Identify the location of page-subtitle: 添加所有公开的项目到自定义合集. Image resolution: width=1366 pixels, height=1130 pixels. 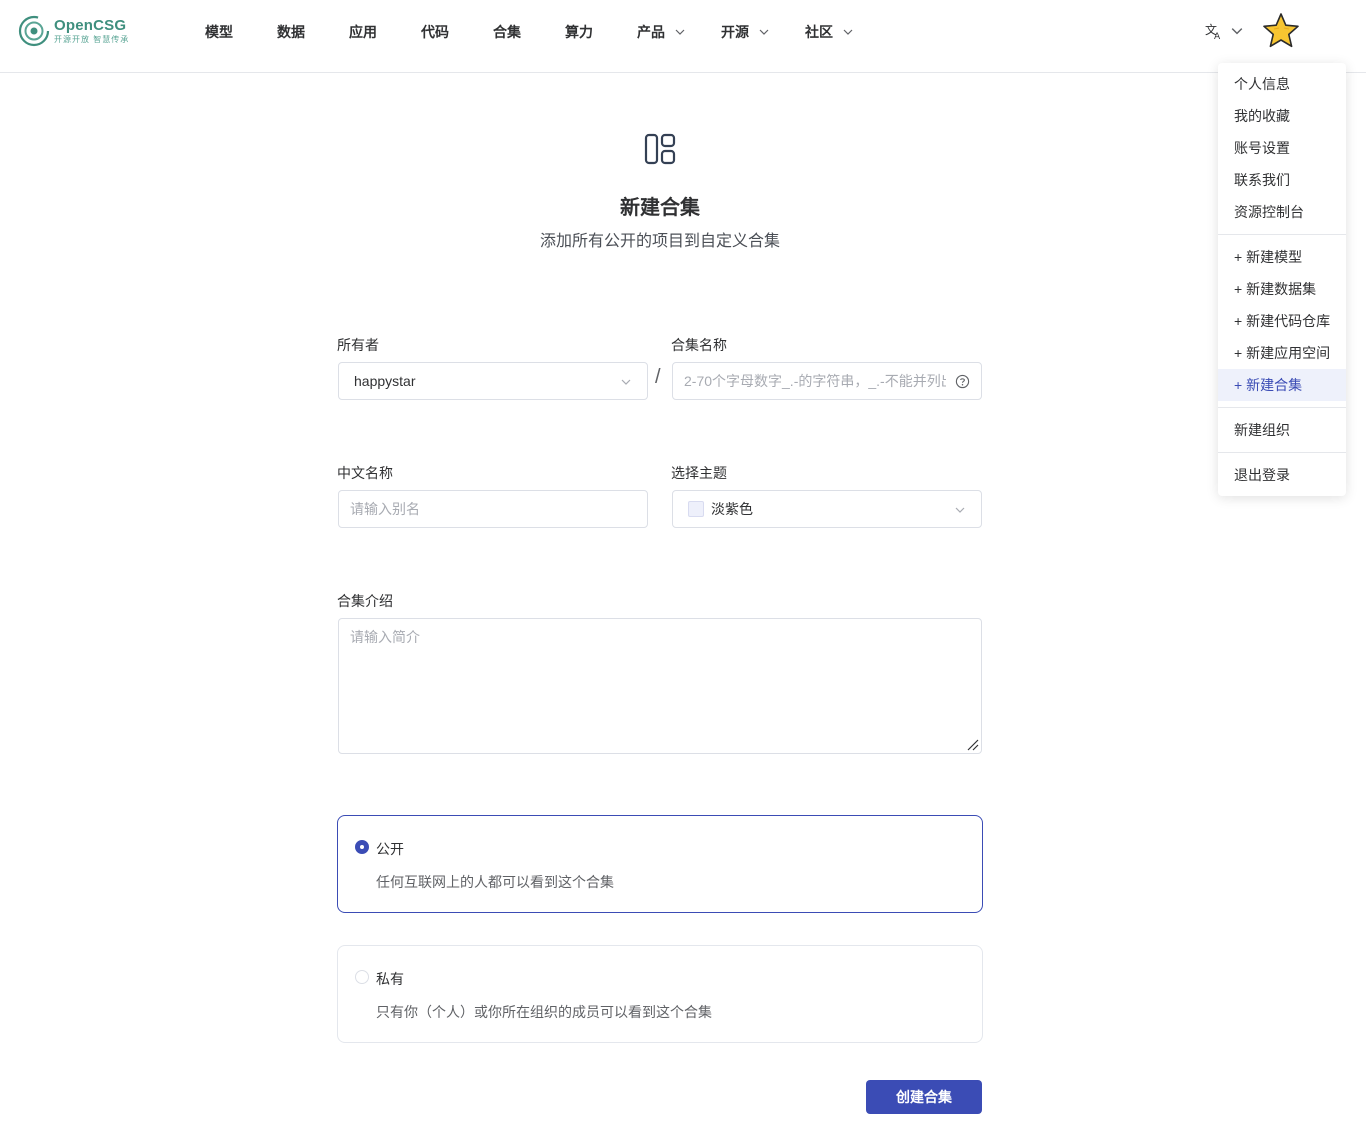
(659, 241).